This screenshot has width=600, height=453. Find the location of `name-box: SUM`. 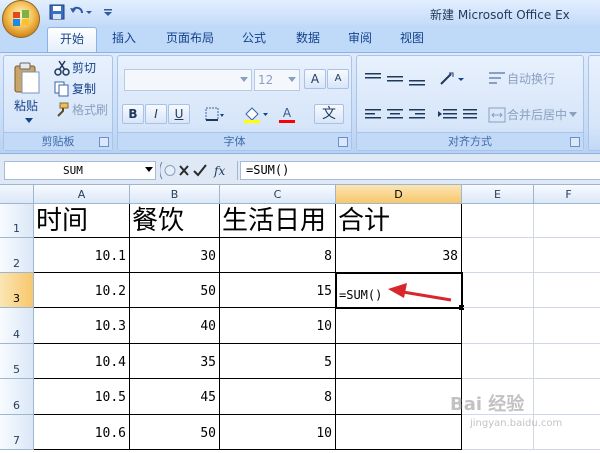

name-box: SUM is located at coordinates (80, 170).